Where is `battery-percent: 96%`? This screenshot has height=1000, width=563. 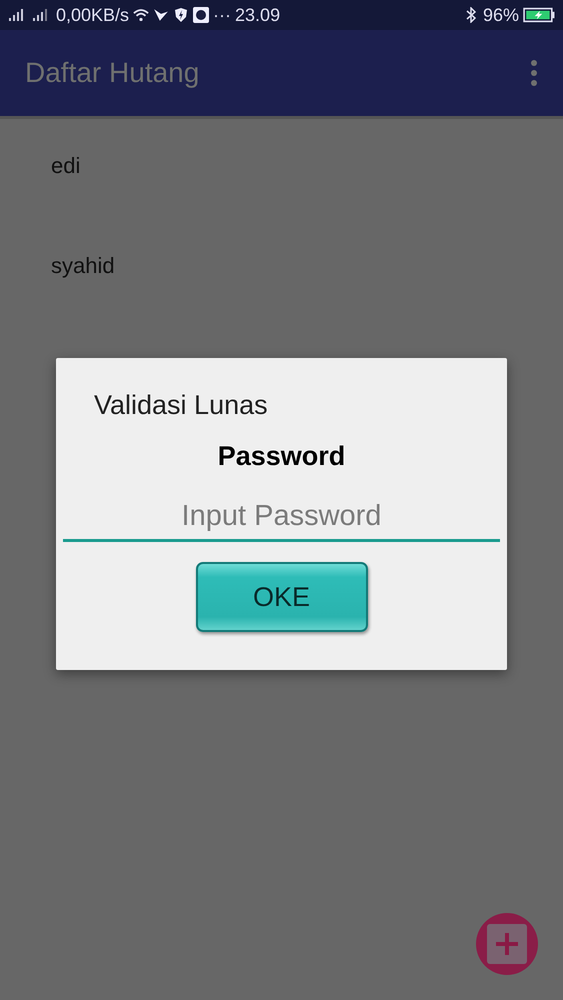 battery-percent: 96% is located at coordinates (500, 15).